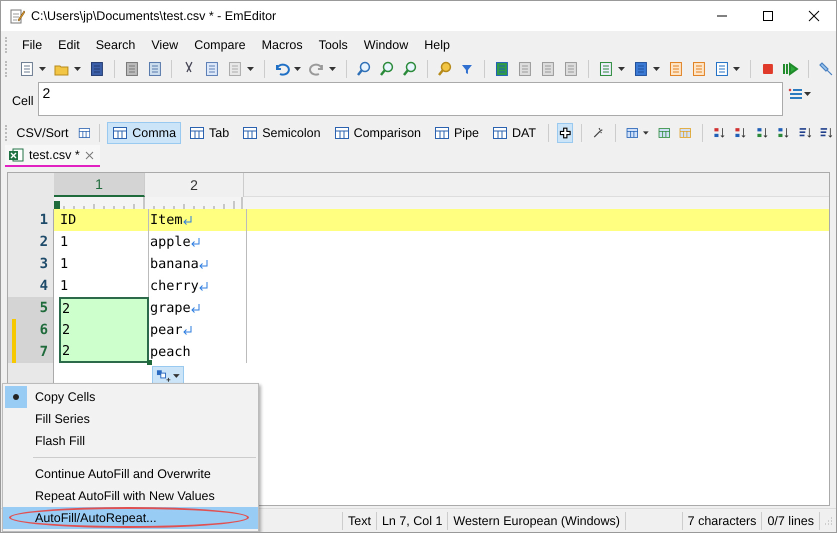 The width and height of the screenshot is (837, 533). What do you see at coordinates (437, 45) in the screenshot?
I see `menu-item: Help` at bounding box center [437, 45].